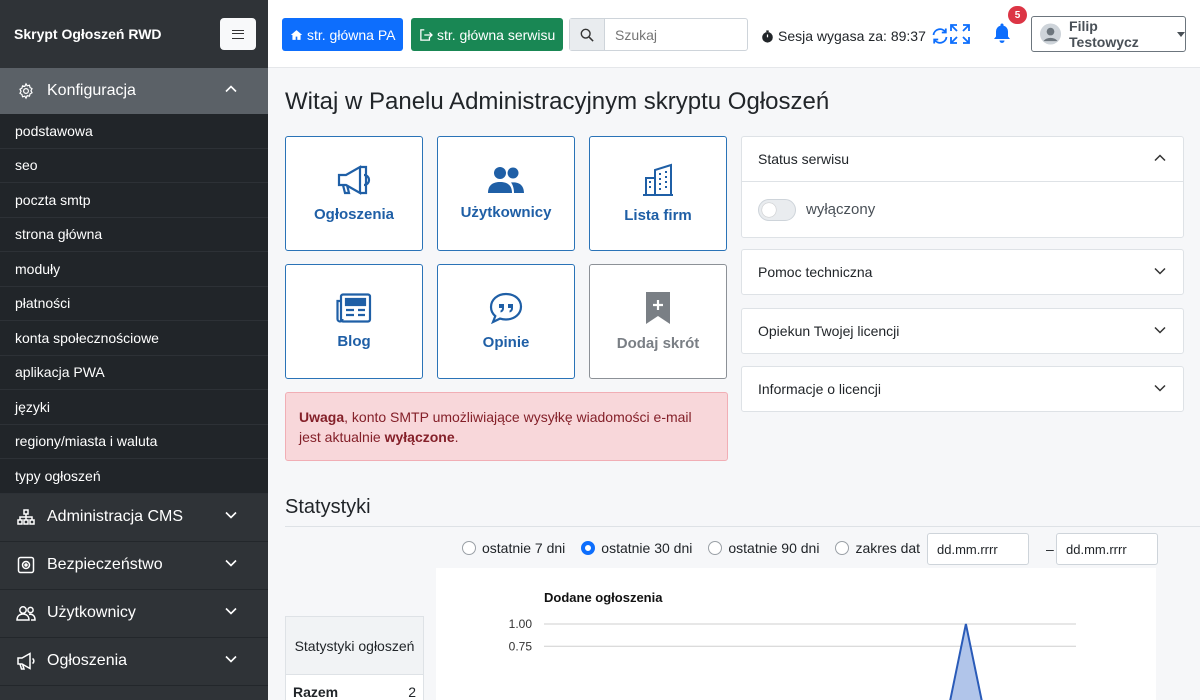 This screenshot has height=700, width=1200. What do you see at coordinates (804, 159) in the screenshot?
I see `accordion-title: Status serwisu` at bounding box center [804, 159].